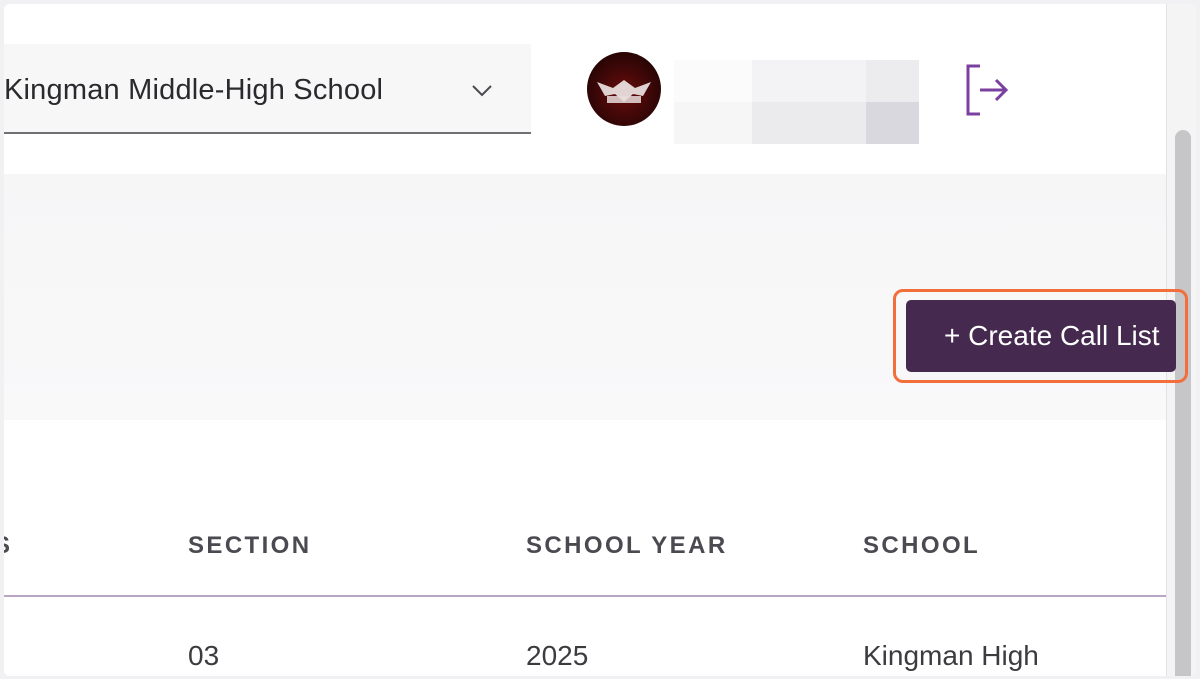 Image resolution: width=1200 pixels, height=679 pixels. Describe the element at coordinates (482, 90) in the screenshot. I see `chevron-down-icon` at that location.